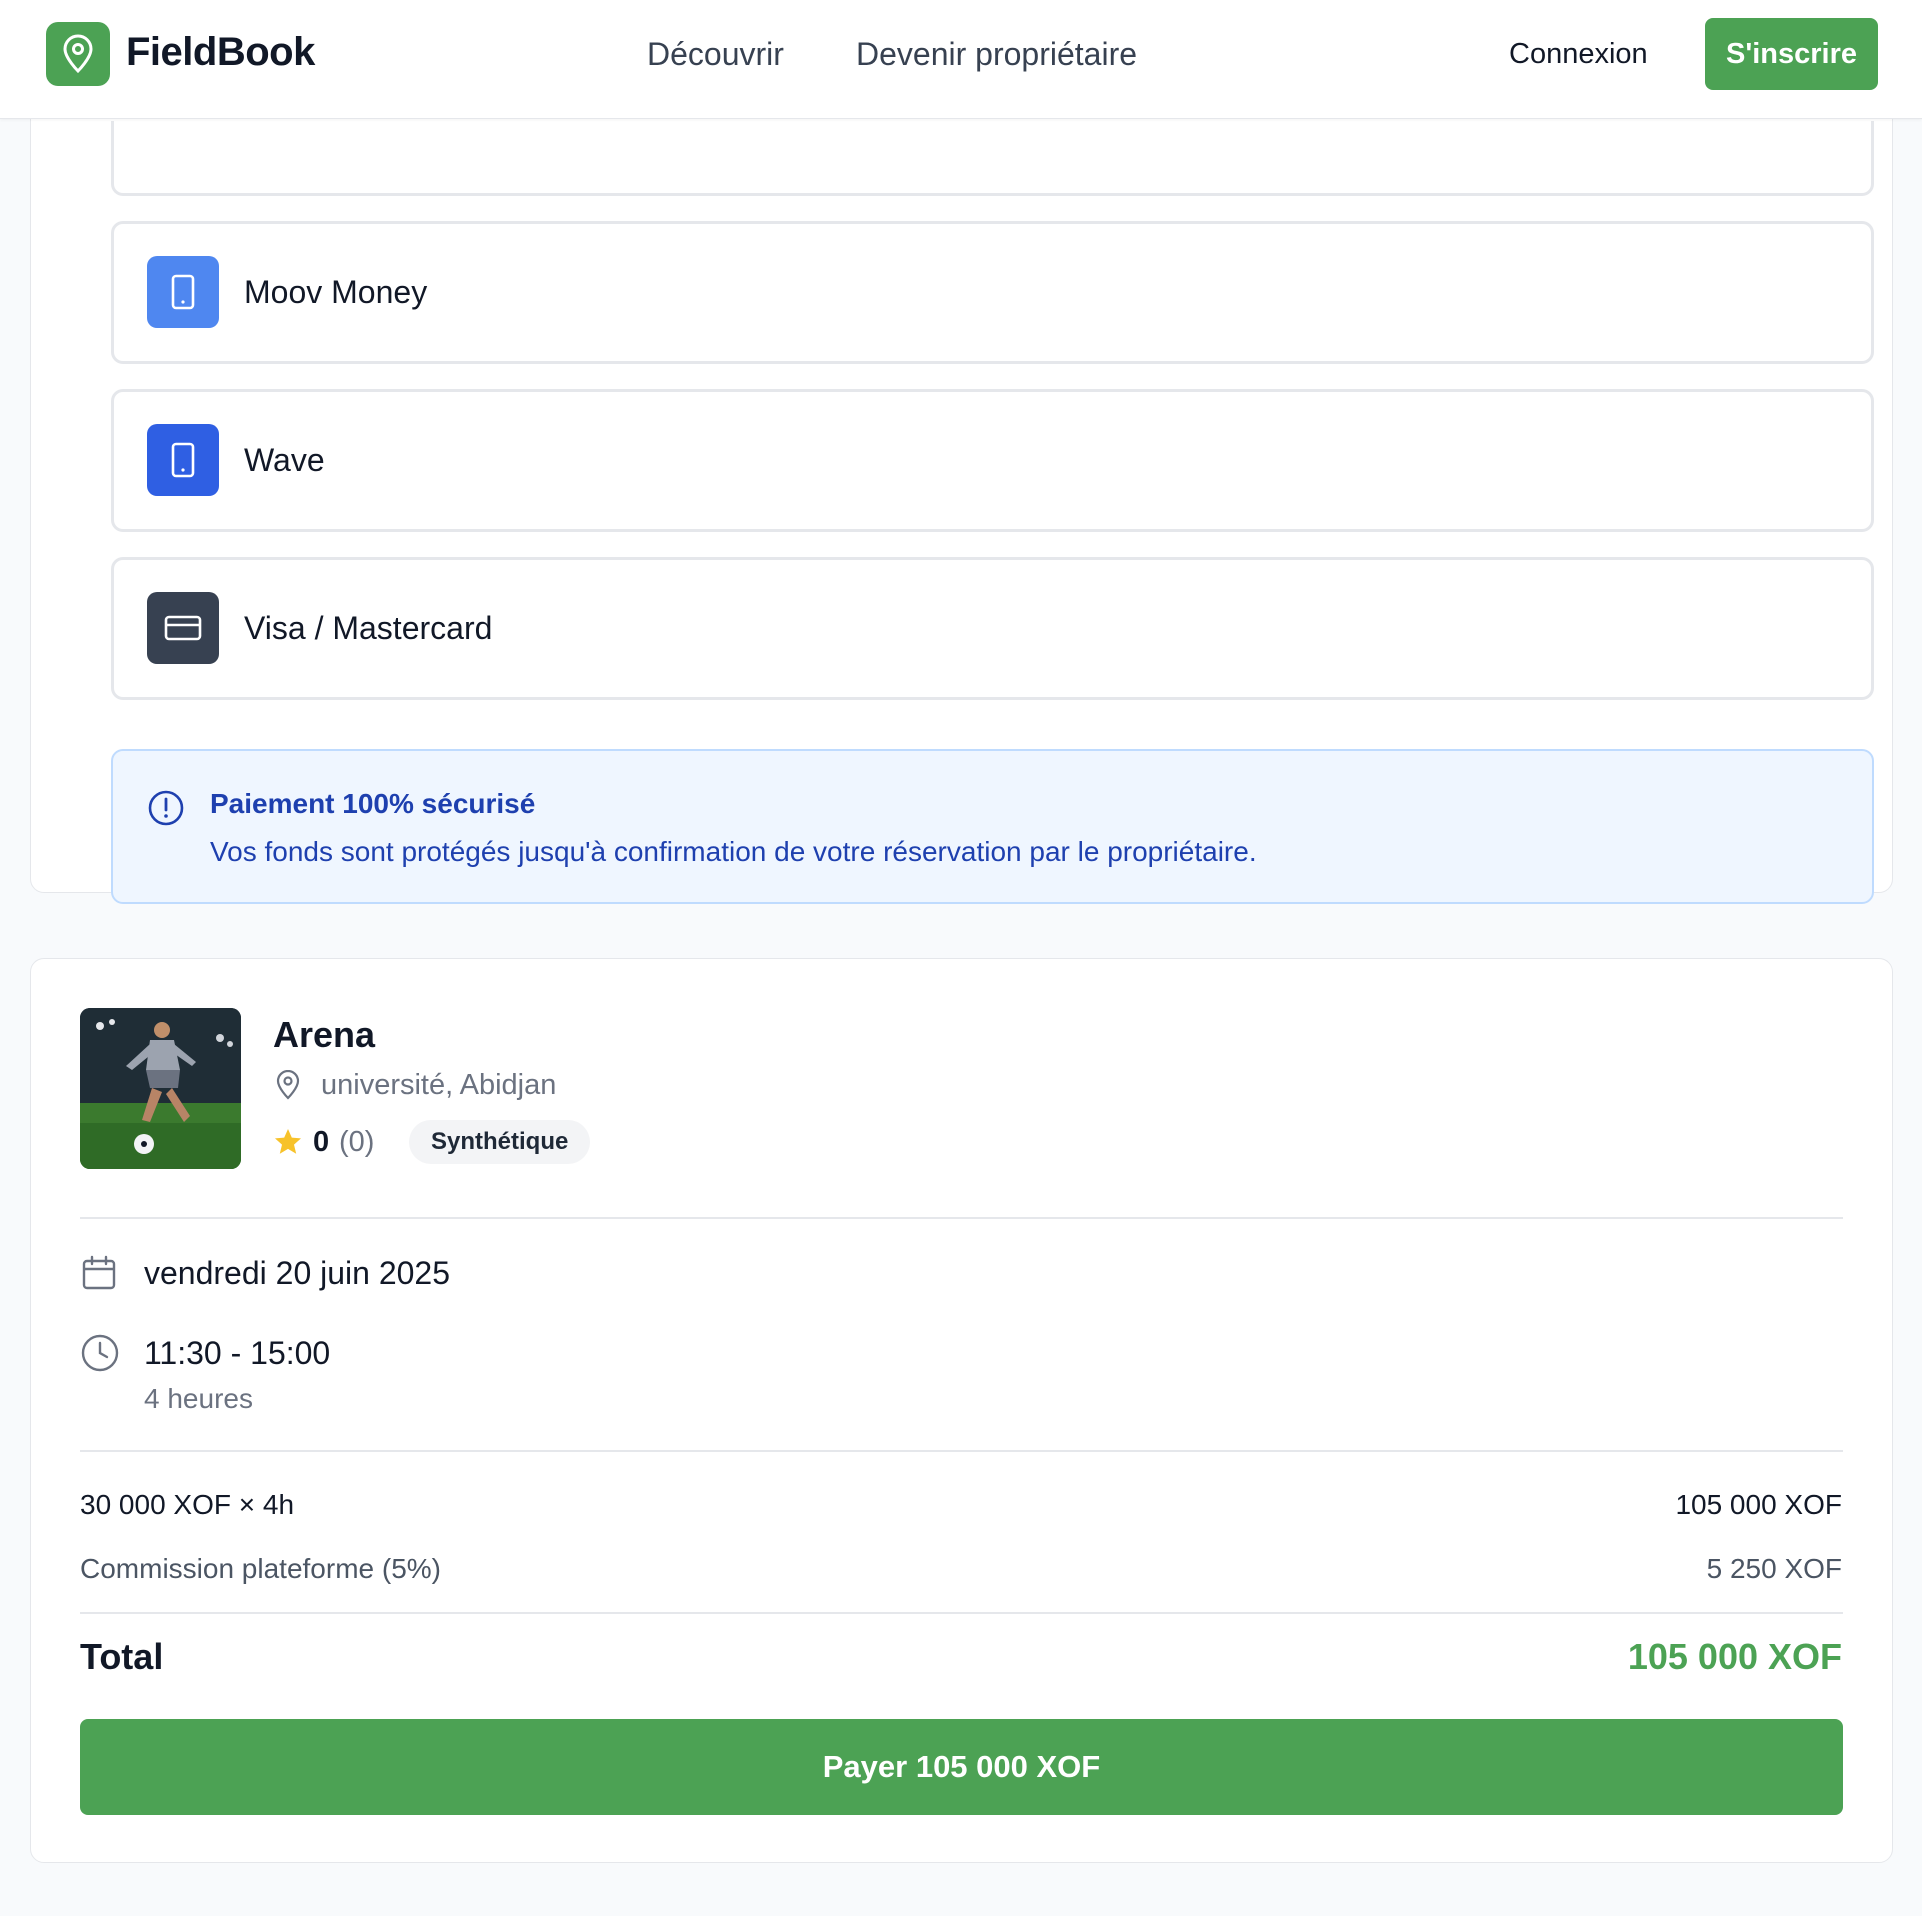  Describe the element at coordinates (1774, 1568) in the screenshot. I see `commission-value: 5 250 XOF` at that location.